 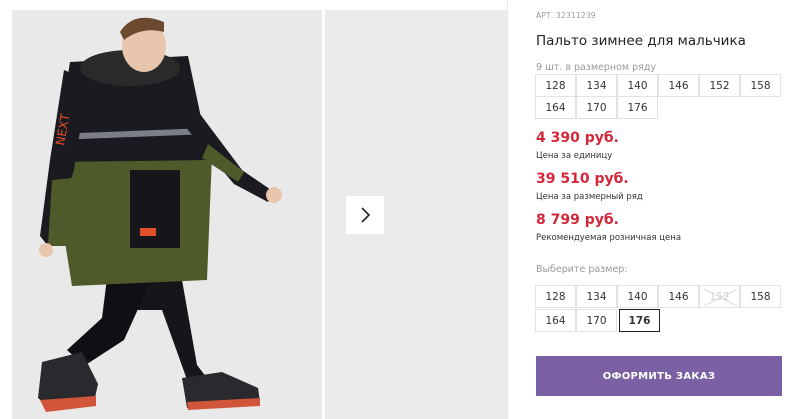 I want to click on unavailable-cross-icon, so click(x=720, y=297).